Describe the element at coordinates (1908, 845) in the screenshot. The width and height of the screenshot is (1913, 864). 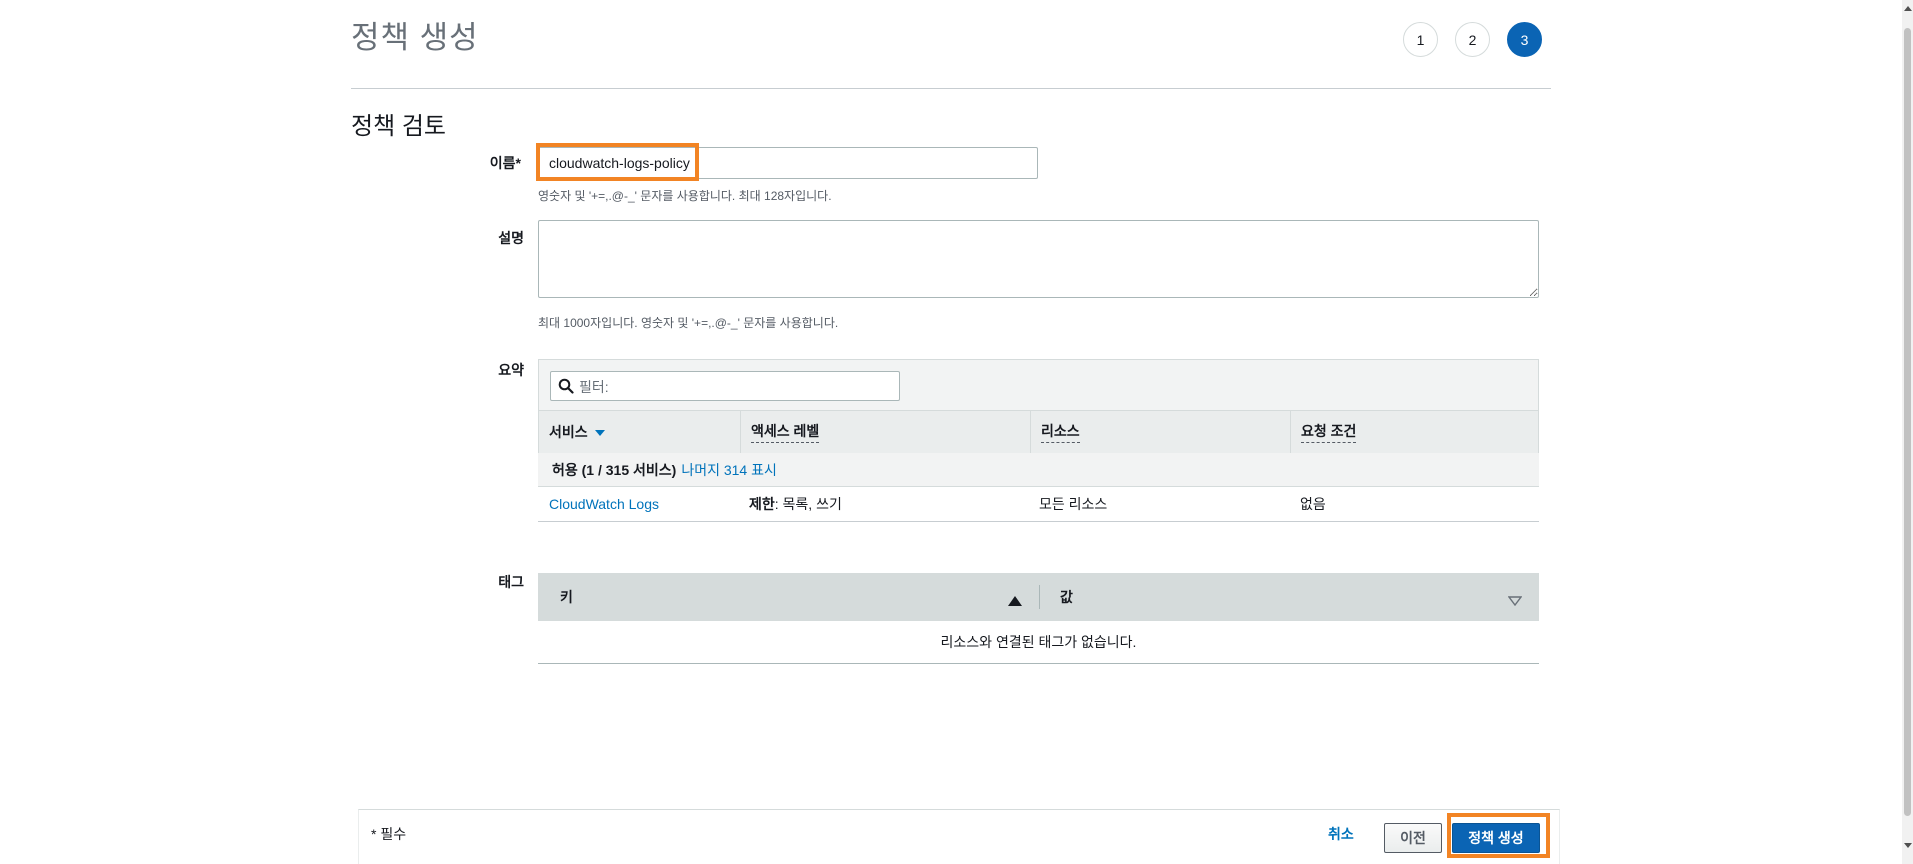
I see `scroll-down-arrow-icon` at that location.